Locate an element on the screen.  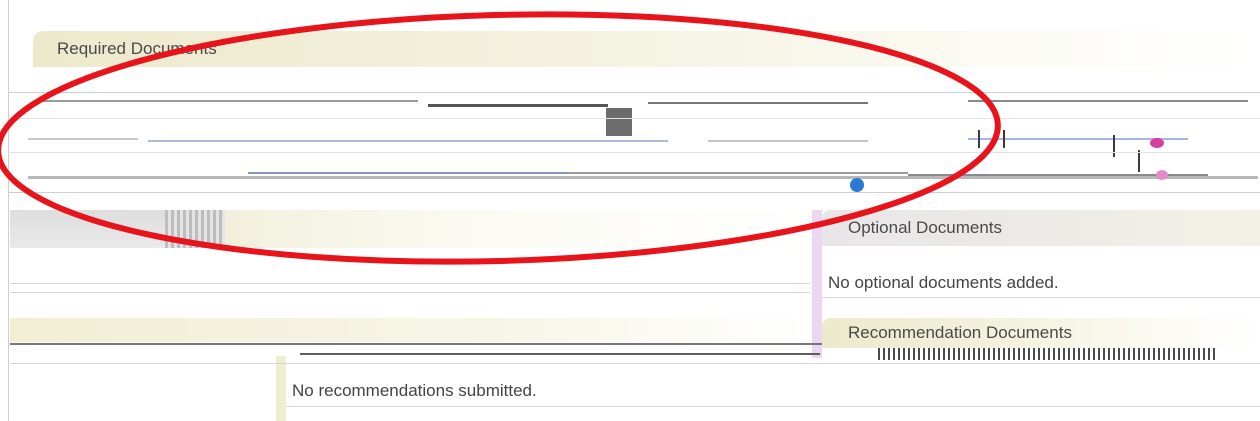
column-divider is located at coordinates (817, 284).